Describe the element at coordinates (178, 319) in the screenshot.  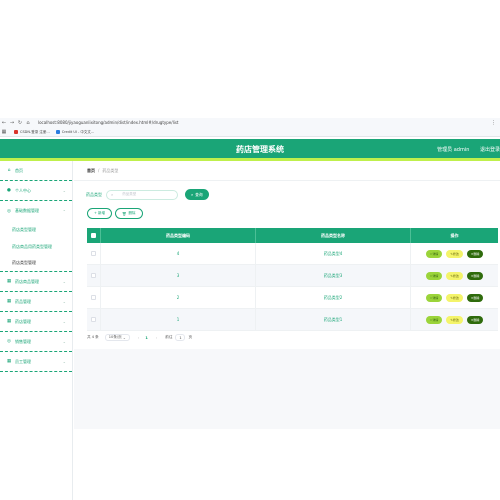
I see `cell-code: 1` at that location.